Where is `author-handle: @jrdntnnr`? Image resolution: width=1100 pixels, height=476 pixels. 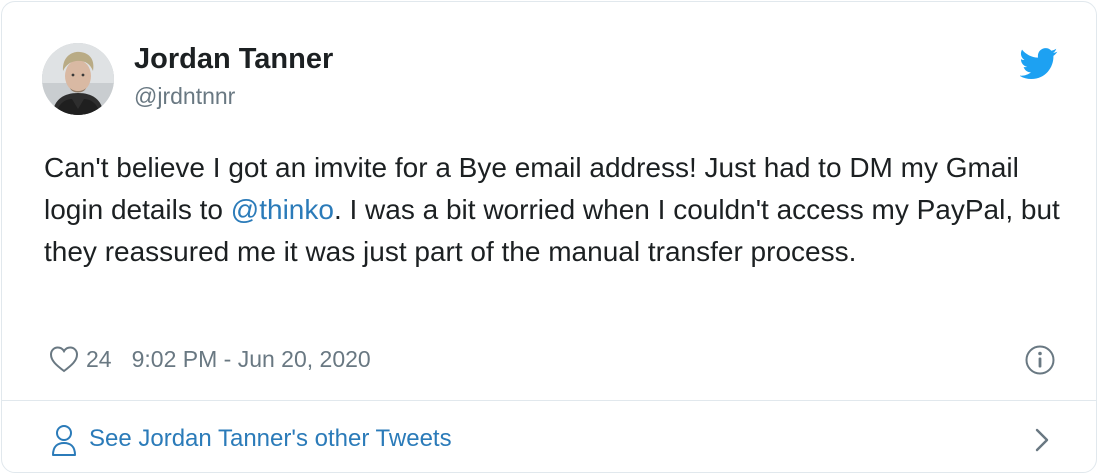 author-handle: @jrdntnnr is located at coordinates (184, 96).